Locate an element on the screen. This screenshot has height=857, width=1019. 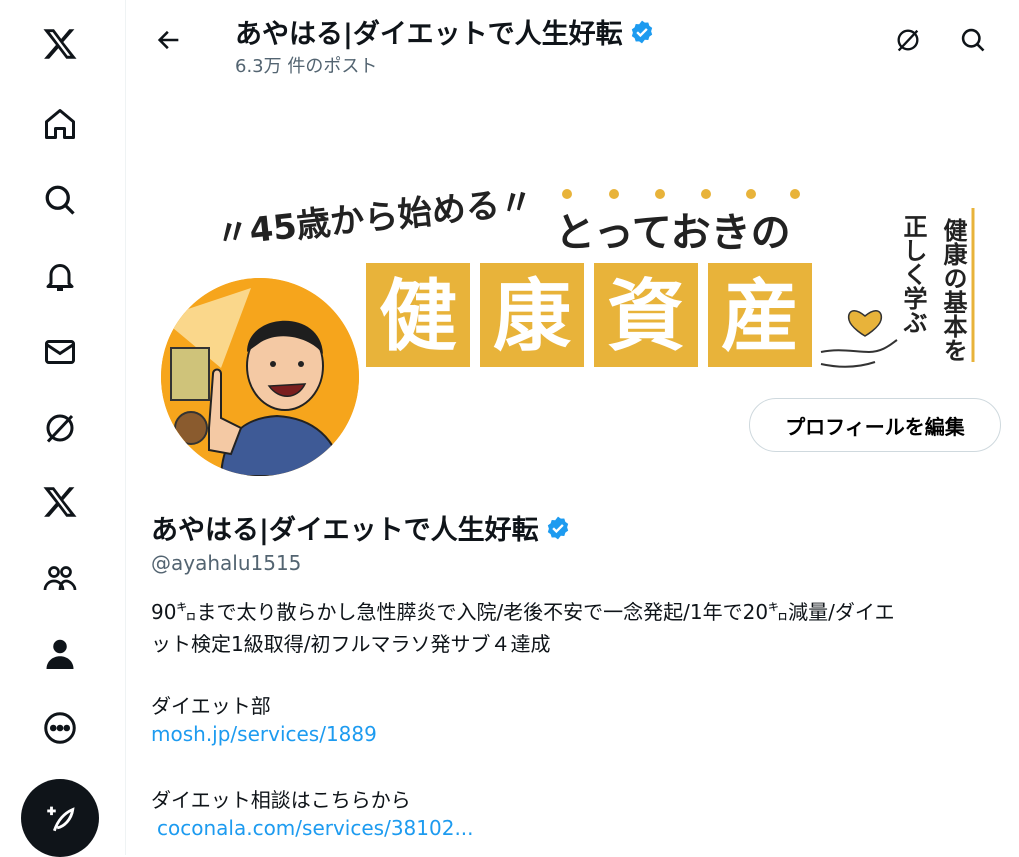
bio-link-1: mosh.jp/services/1889 is located at coordinates (264, 734).